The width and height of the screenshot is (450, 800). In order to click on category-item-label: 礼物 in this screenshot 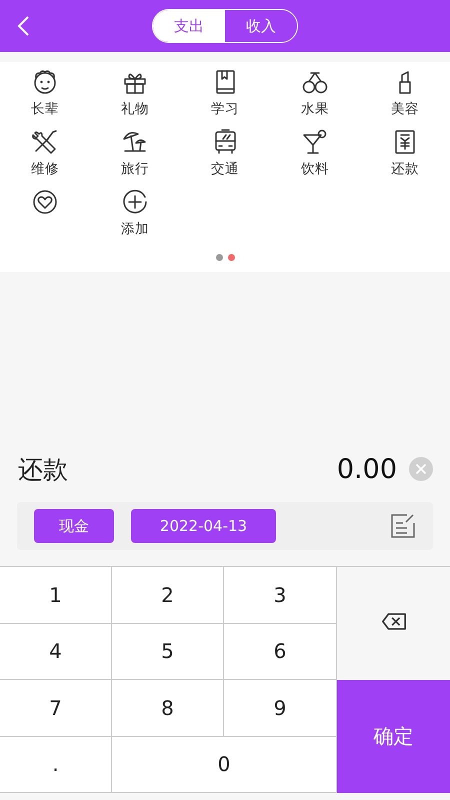, I will do `click(135, 109)`.